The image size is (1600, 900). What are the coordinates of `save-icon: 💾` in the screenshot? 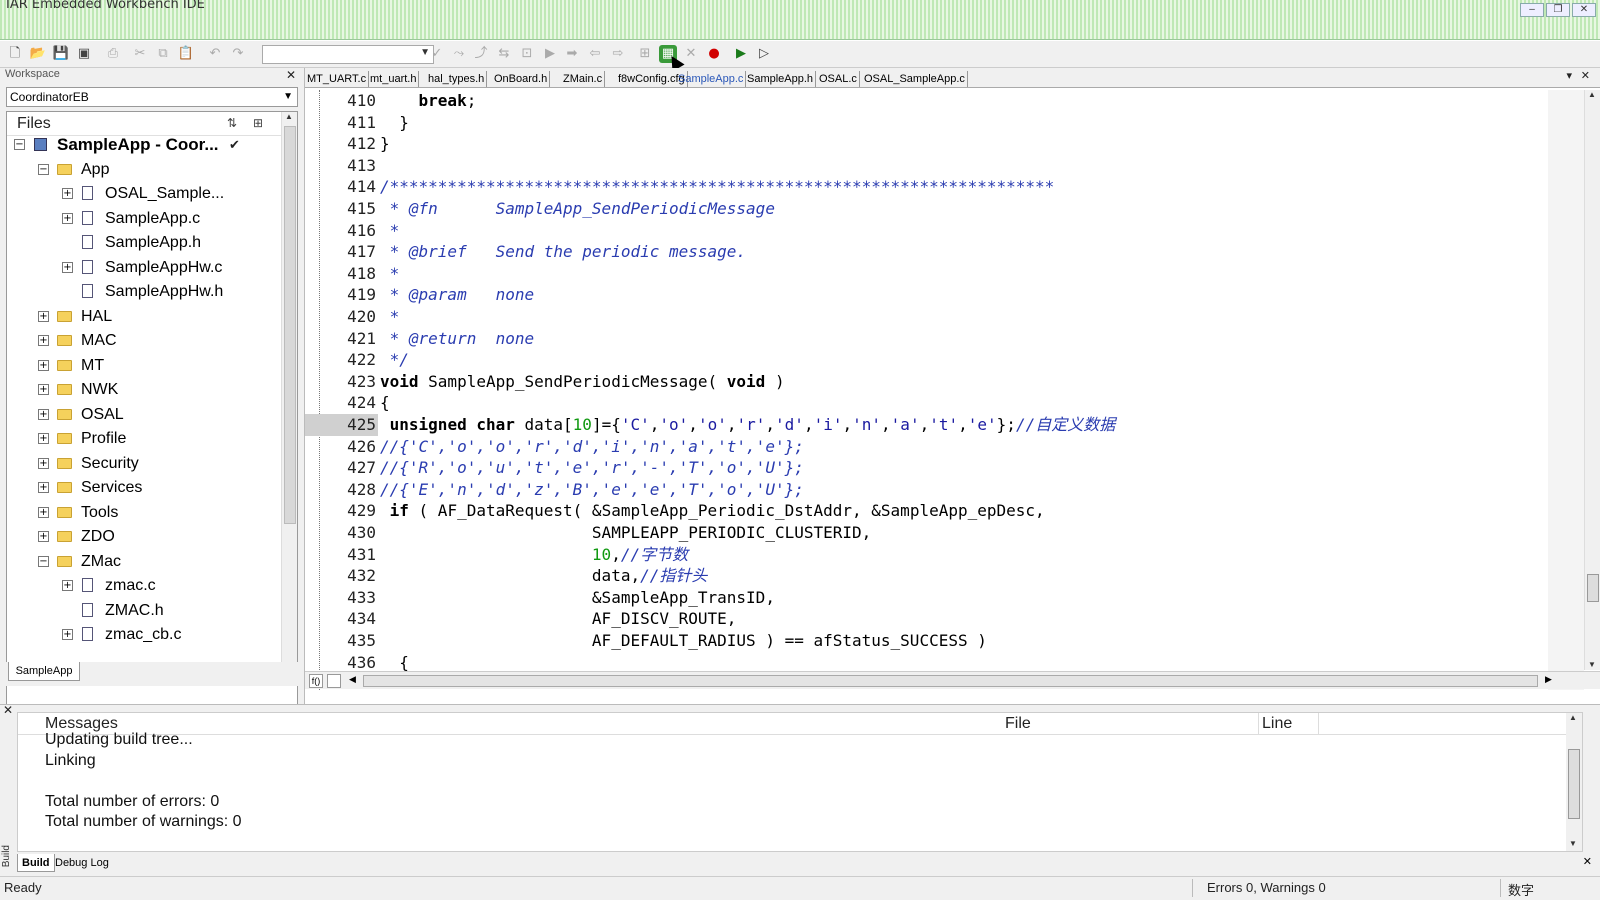 It's located at (61, 54).